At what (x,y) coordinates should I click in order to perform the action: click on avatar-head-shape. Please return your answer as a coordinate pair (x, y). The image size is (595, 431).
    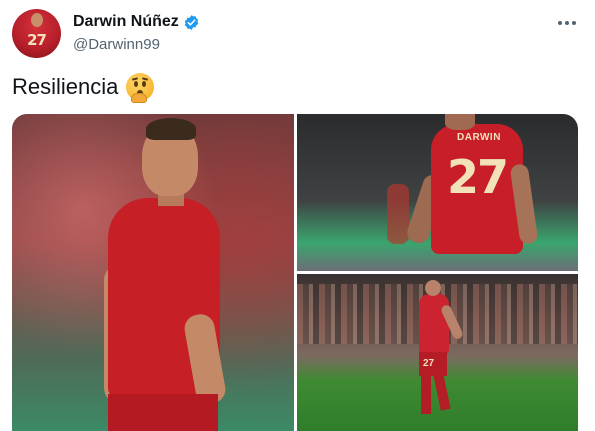
    Looking at the image, I should click on (37, 20).